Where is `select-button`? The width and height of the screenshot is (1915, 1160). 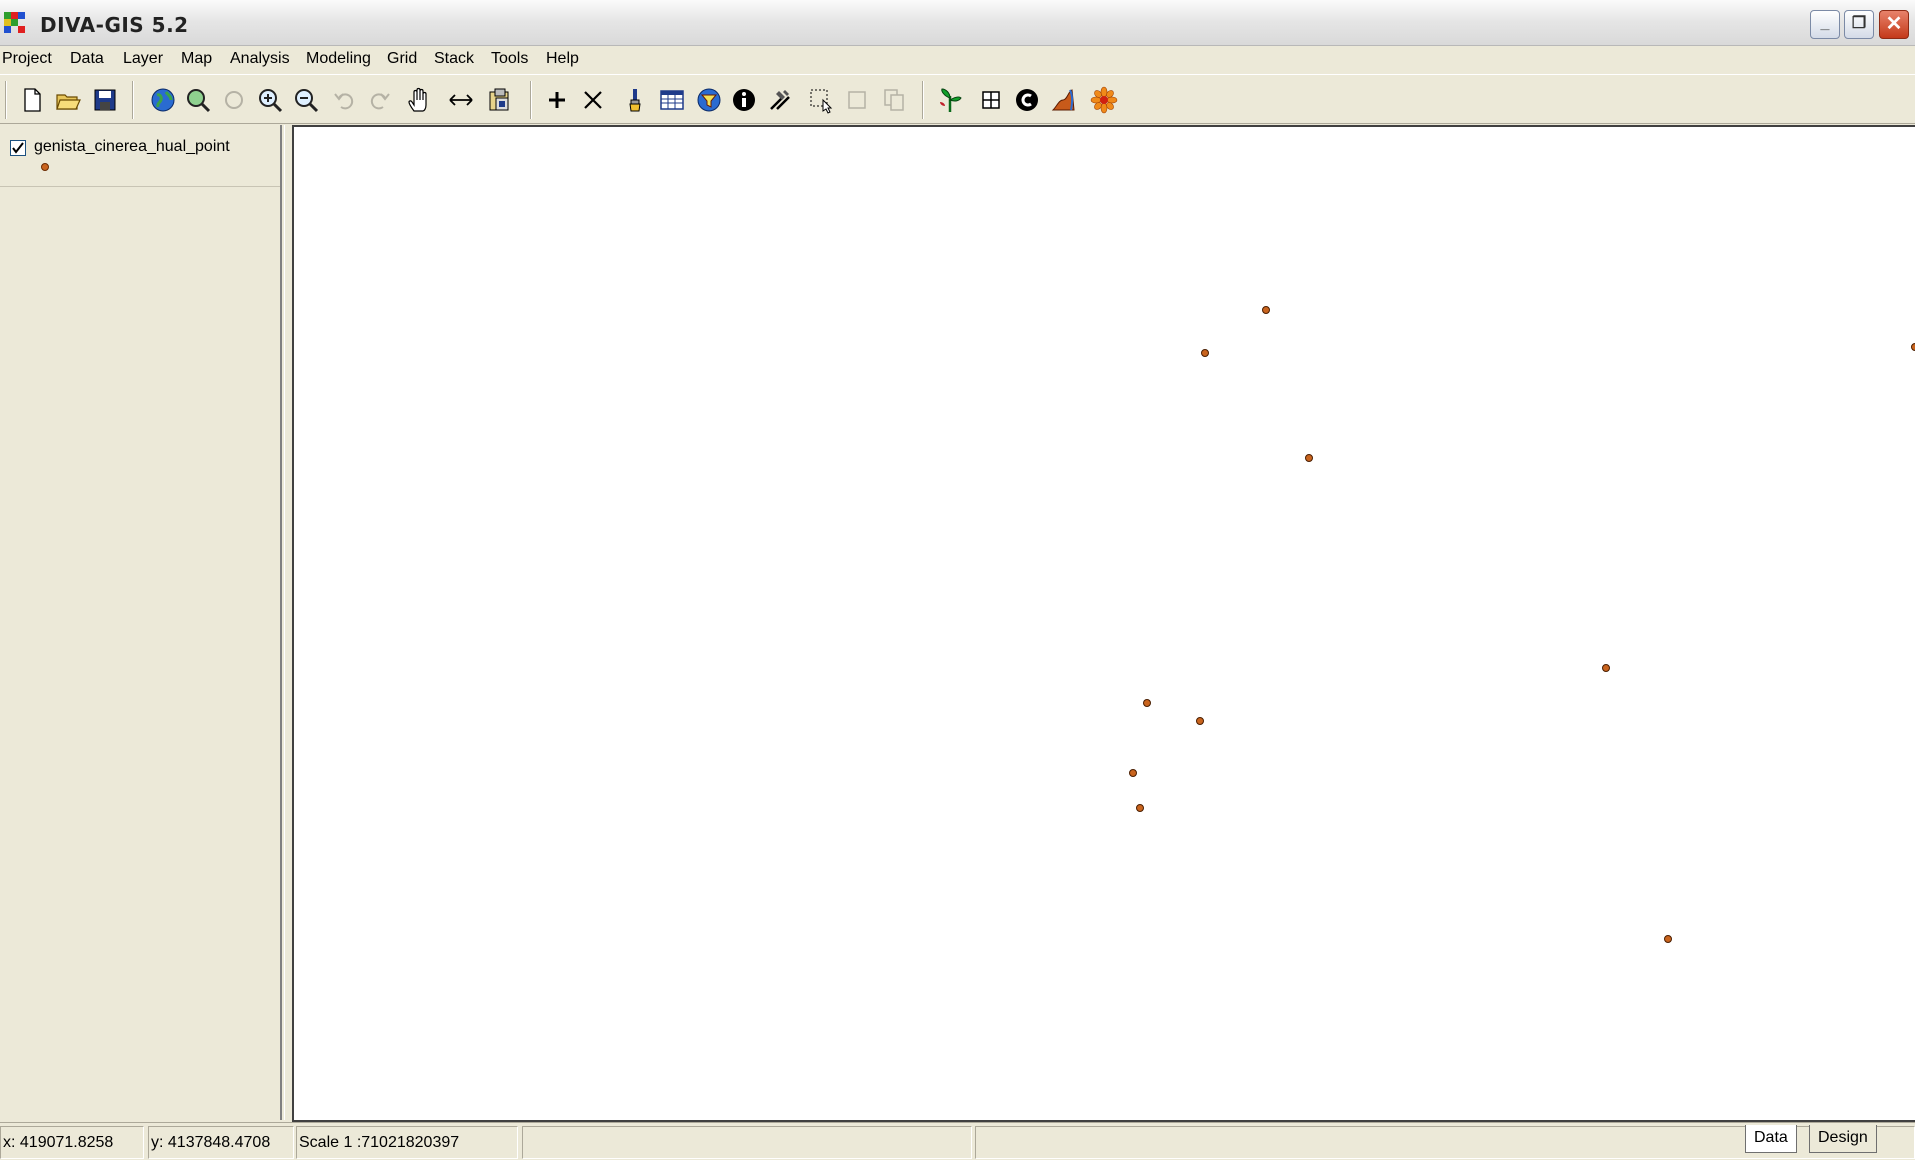
select-button is located at coordinates (821, 100).